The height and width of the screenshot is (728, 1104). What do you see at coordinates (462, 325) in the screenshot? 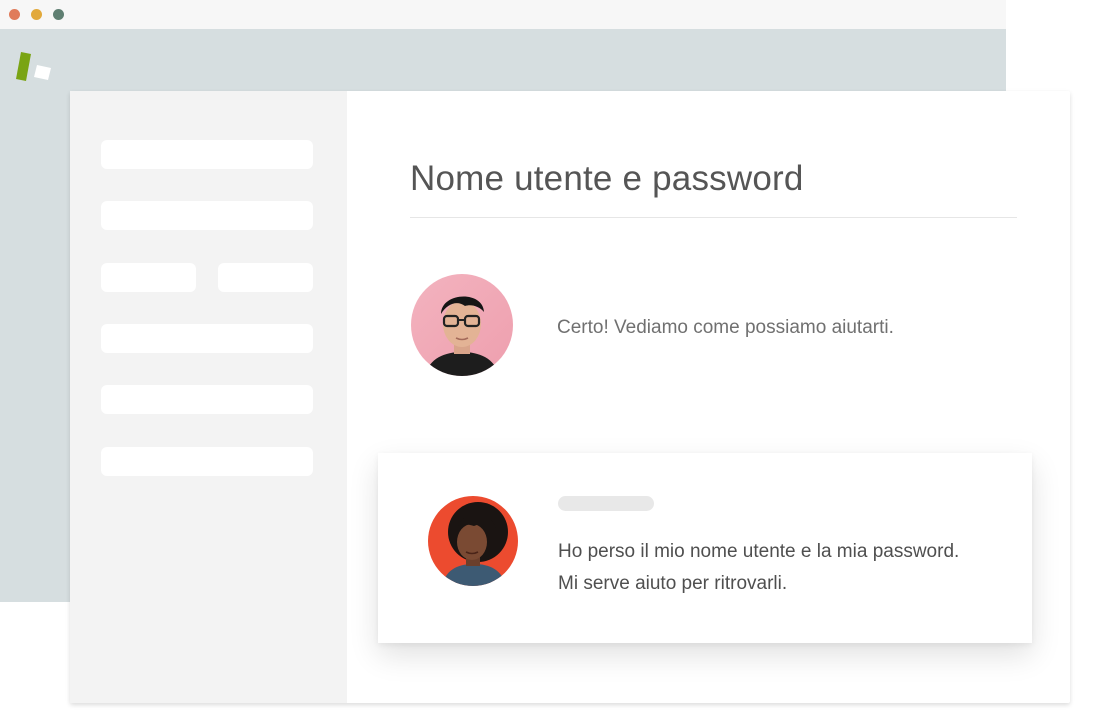
I see `agent-avatar-icon` at bounding box center [462, 325].